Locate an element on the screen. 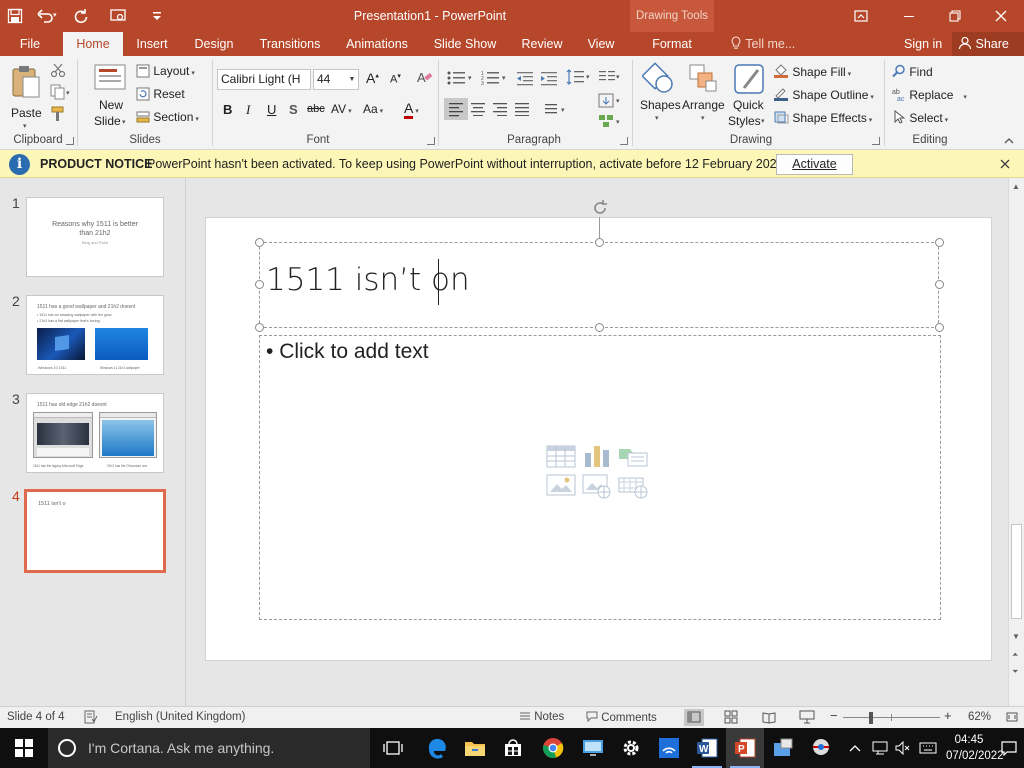 This screenshot has height=768, width=1024. restore-button is located at coordinates (955, 16).